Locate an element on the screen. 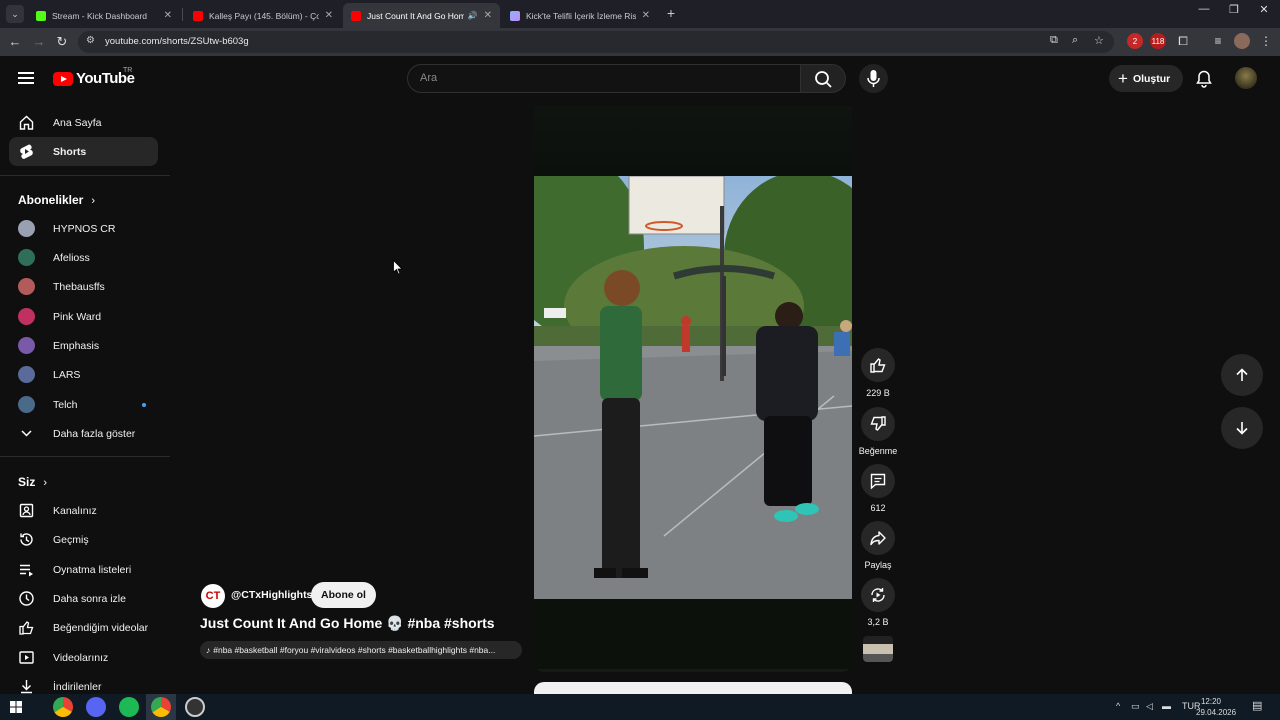 This screenshot has height=720, width=1280. sidebar-item-history: Geçmiş is located at coordinates (83, 539).